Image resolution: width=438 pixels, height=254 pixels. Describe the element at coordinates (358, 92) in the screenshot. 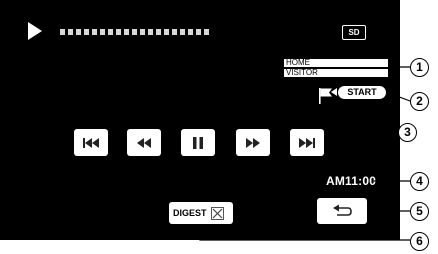

I see `start-badge: START` at that location.